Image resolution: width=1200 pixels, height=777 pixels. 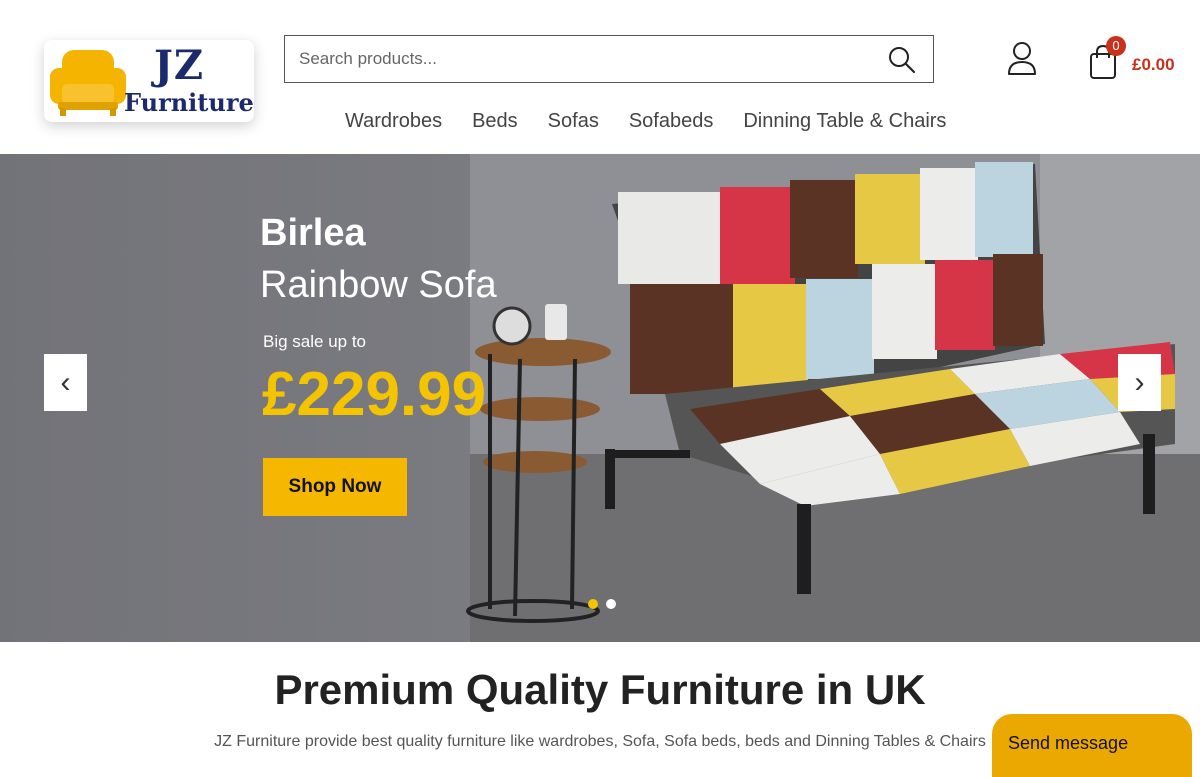 I want to click on nav-item-beds: Beds, so click(x=495, y=123).